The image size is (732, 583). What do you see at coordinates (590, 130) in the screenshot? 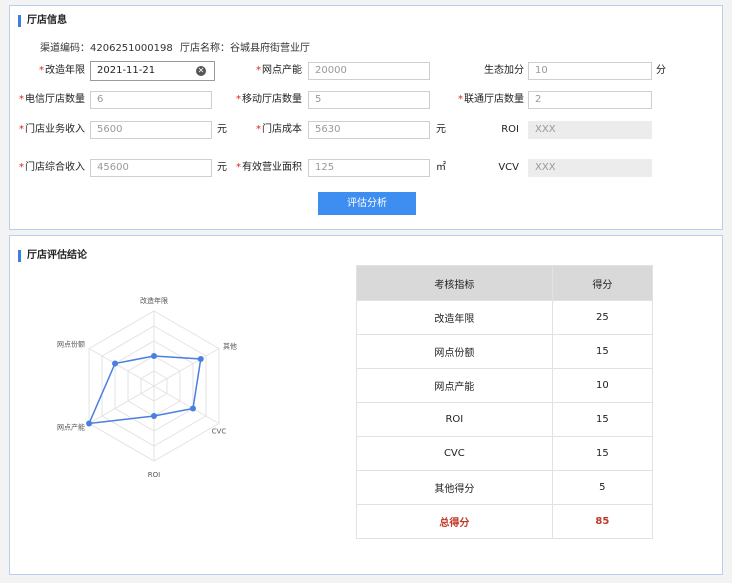
I see `roi-readonly-field: XXX` at bounding box center [590, 130].